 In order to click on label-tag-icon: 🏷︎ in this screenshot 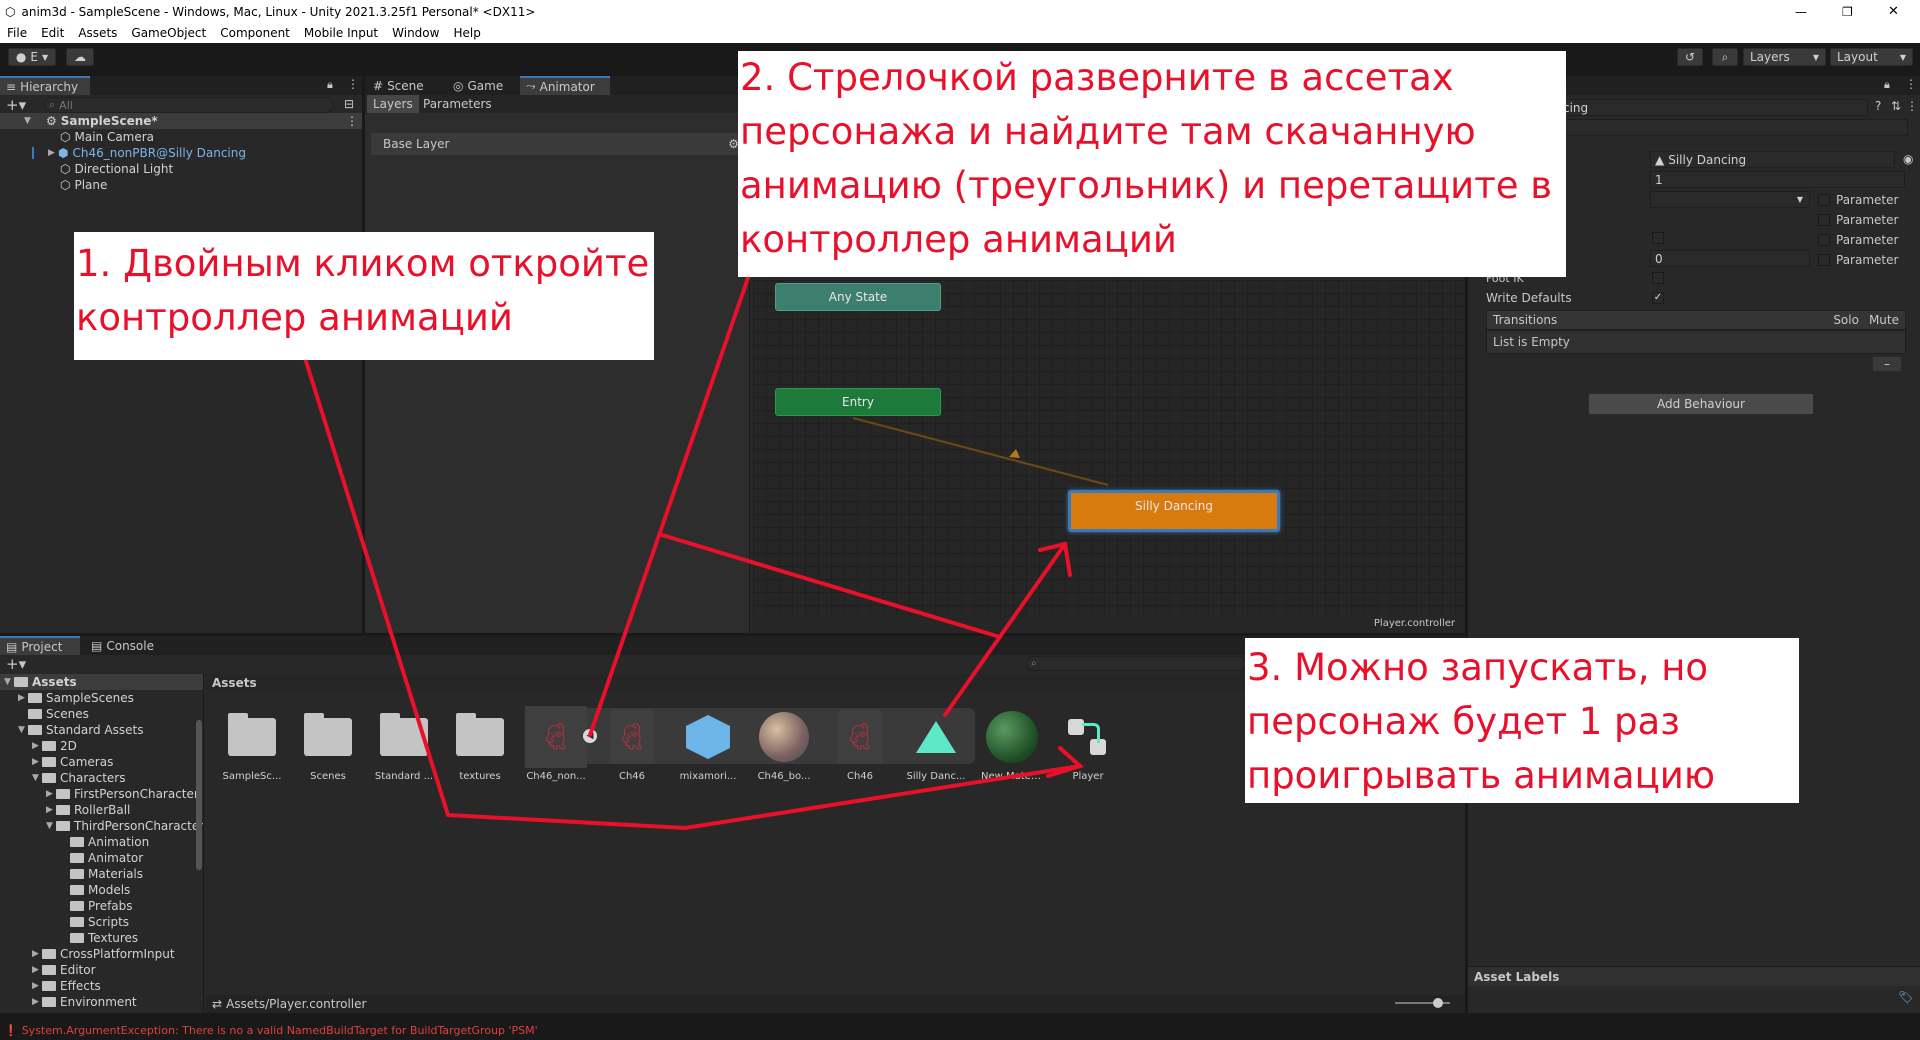, I will do `click(1905, 997)`.